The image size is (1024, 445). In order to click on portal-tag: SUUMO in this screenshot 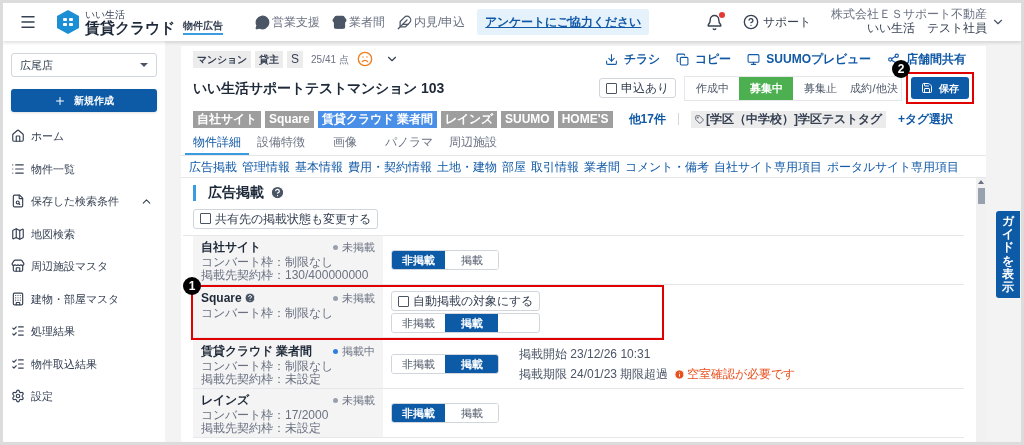, I will do `click(527, 119)`.